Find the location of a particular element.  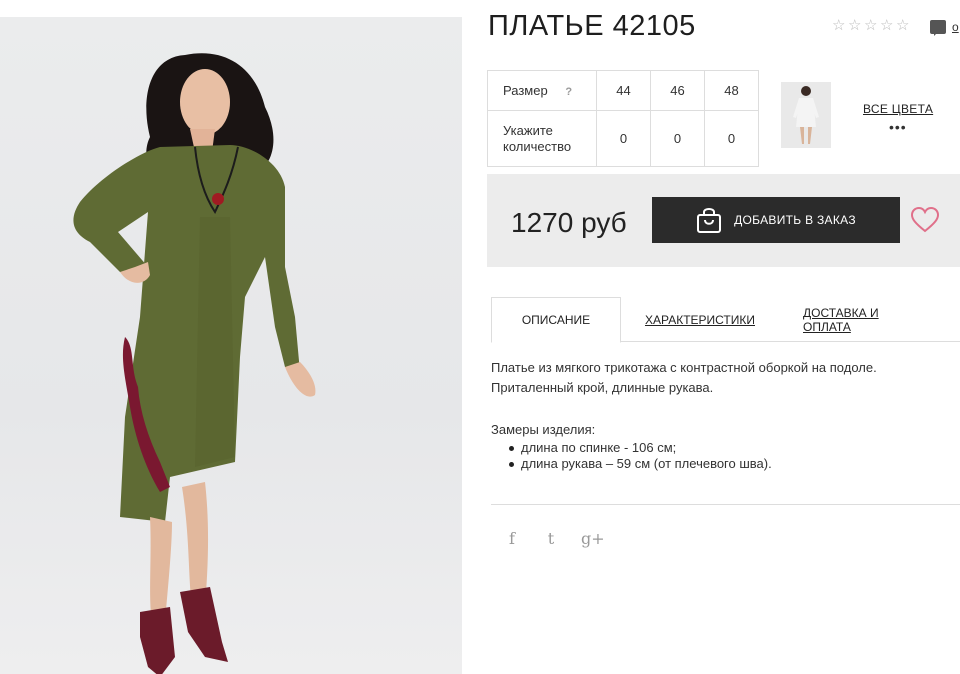

divider is located at coordinates (725, 504).